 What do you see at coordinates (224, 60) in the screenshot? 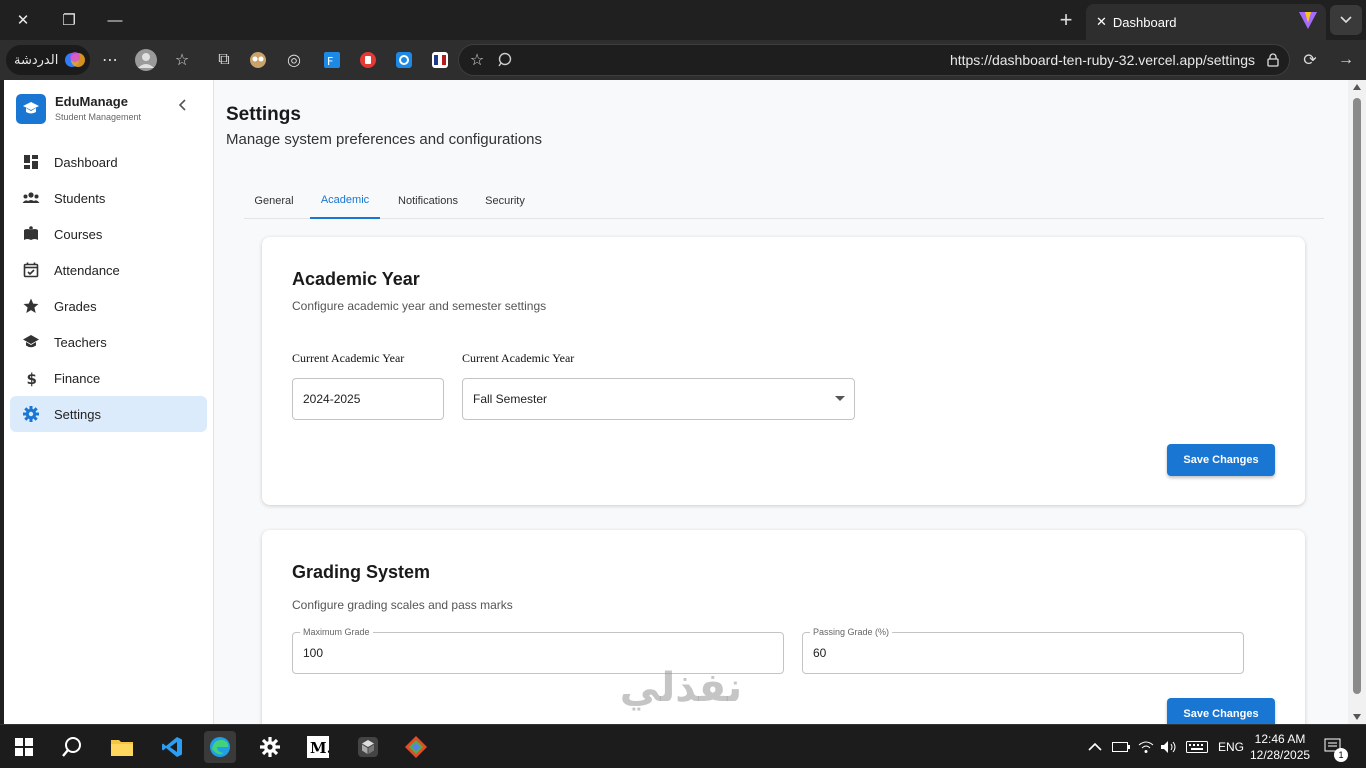
I see `extensions-icon: ⧉` at bounding box center [224, 60].